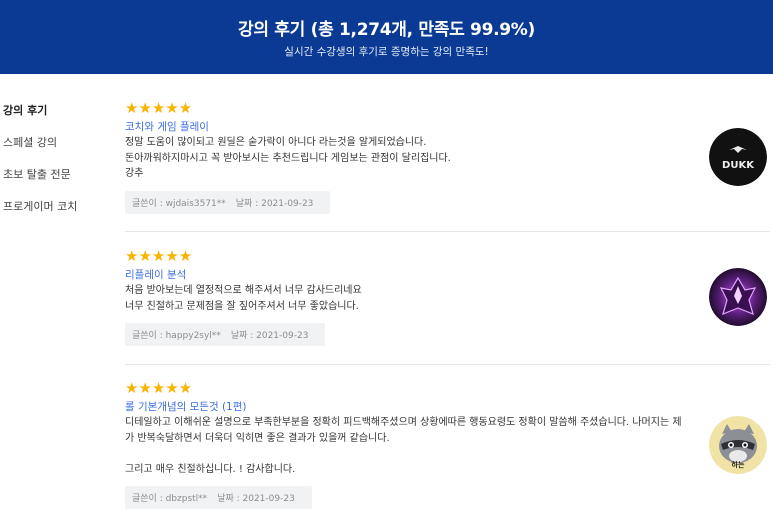  I want to click on review-text-line: 강추, so click(134, 173).